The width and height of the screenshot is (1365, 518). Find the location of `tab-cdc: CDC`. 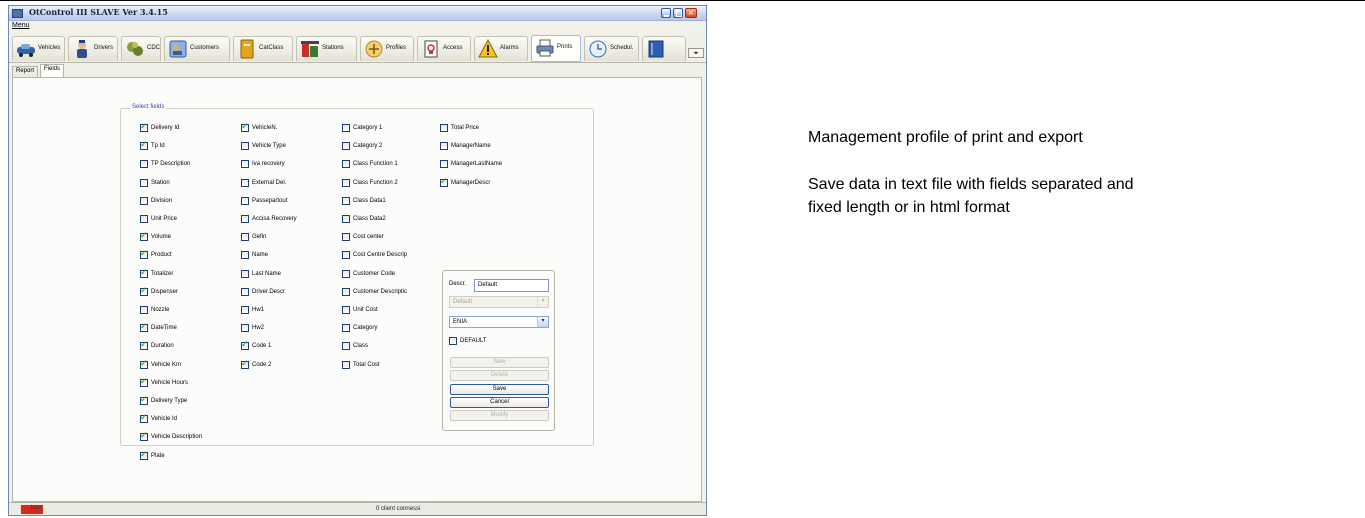

tab-cdc: CDC is located at coordinates (141, 48).